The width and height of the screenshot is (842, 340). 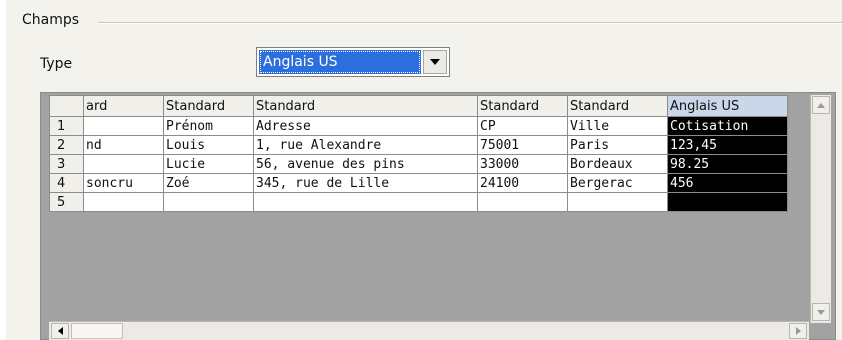 What do you see at coordinates (617, 183) in the screenshot?
I see `table-cell: Bergerac` at bounding box center [617, 183].